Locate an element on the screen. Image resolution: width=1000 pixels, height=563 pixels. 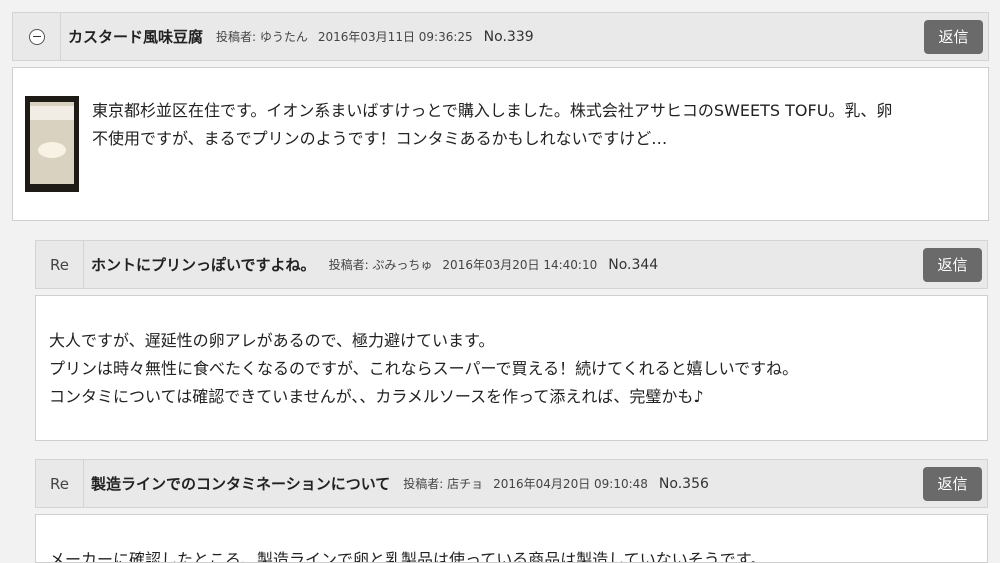
collapse-toggle is located at coordinates (37, 36).